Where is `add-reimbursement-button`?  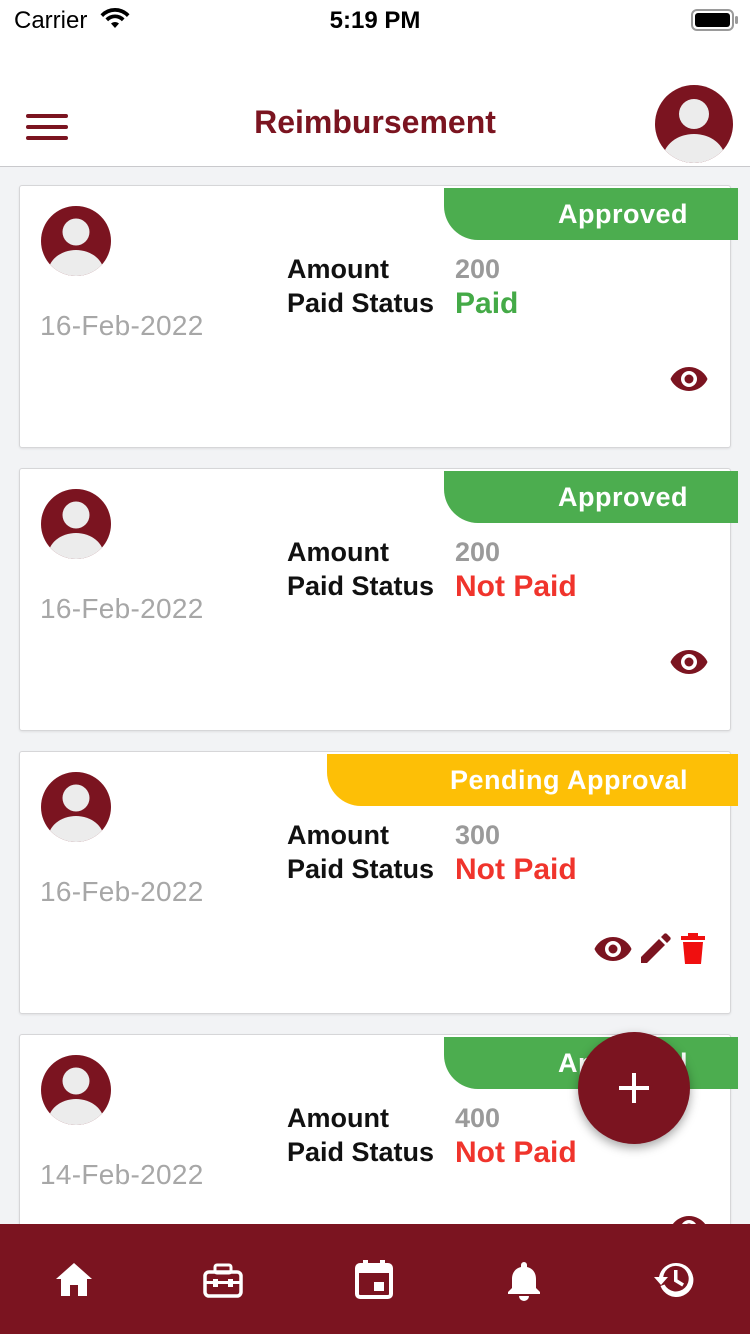 add-reimbursement-button is located at coordinates (634, 1088).